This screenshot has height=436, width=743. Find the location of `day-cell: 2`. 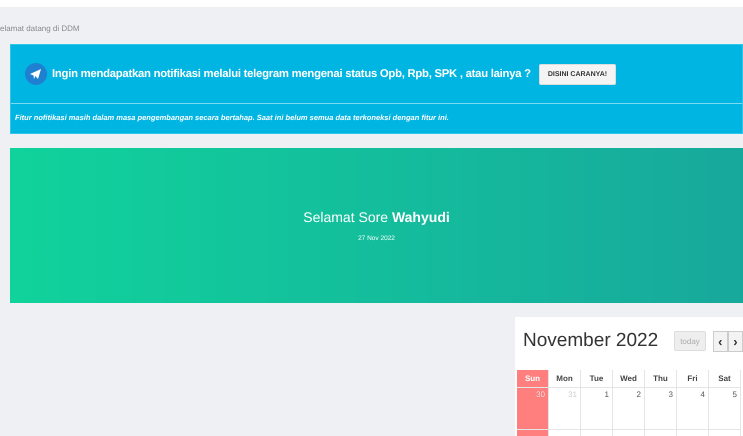

day-cell: 2 is located at coordinates (629, 409).